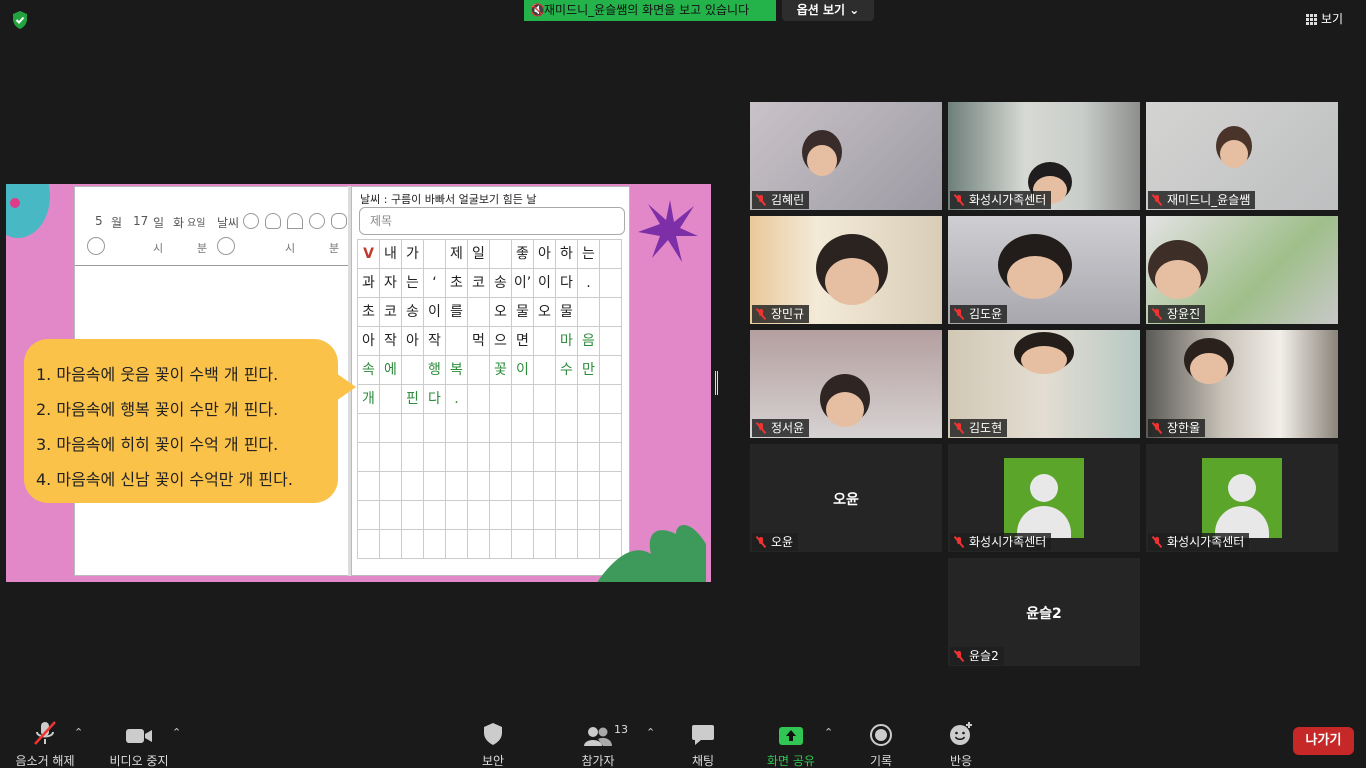 The width and height of the screenshot is (1366, 768). Describe the element at coordinates (545, 312) in the screenshot. I see `grid-cell: 오` at that location.